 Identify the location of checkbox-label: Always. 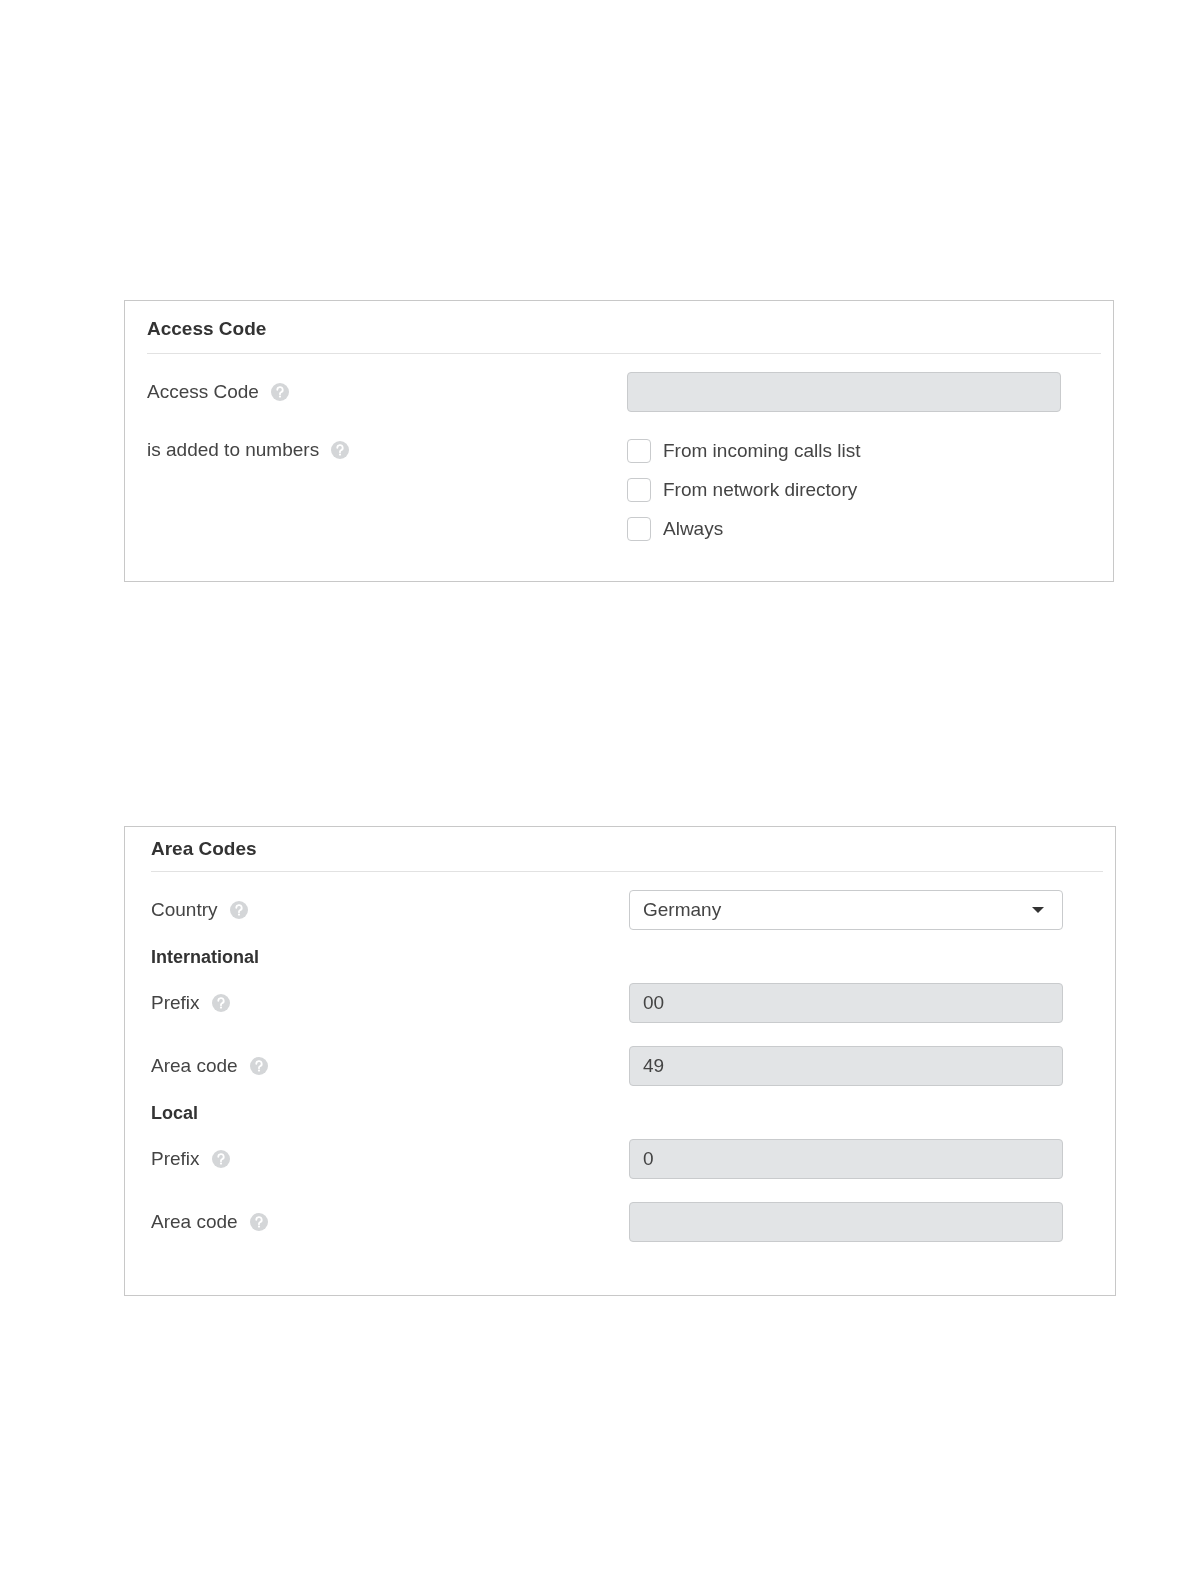
(693, 529).